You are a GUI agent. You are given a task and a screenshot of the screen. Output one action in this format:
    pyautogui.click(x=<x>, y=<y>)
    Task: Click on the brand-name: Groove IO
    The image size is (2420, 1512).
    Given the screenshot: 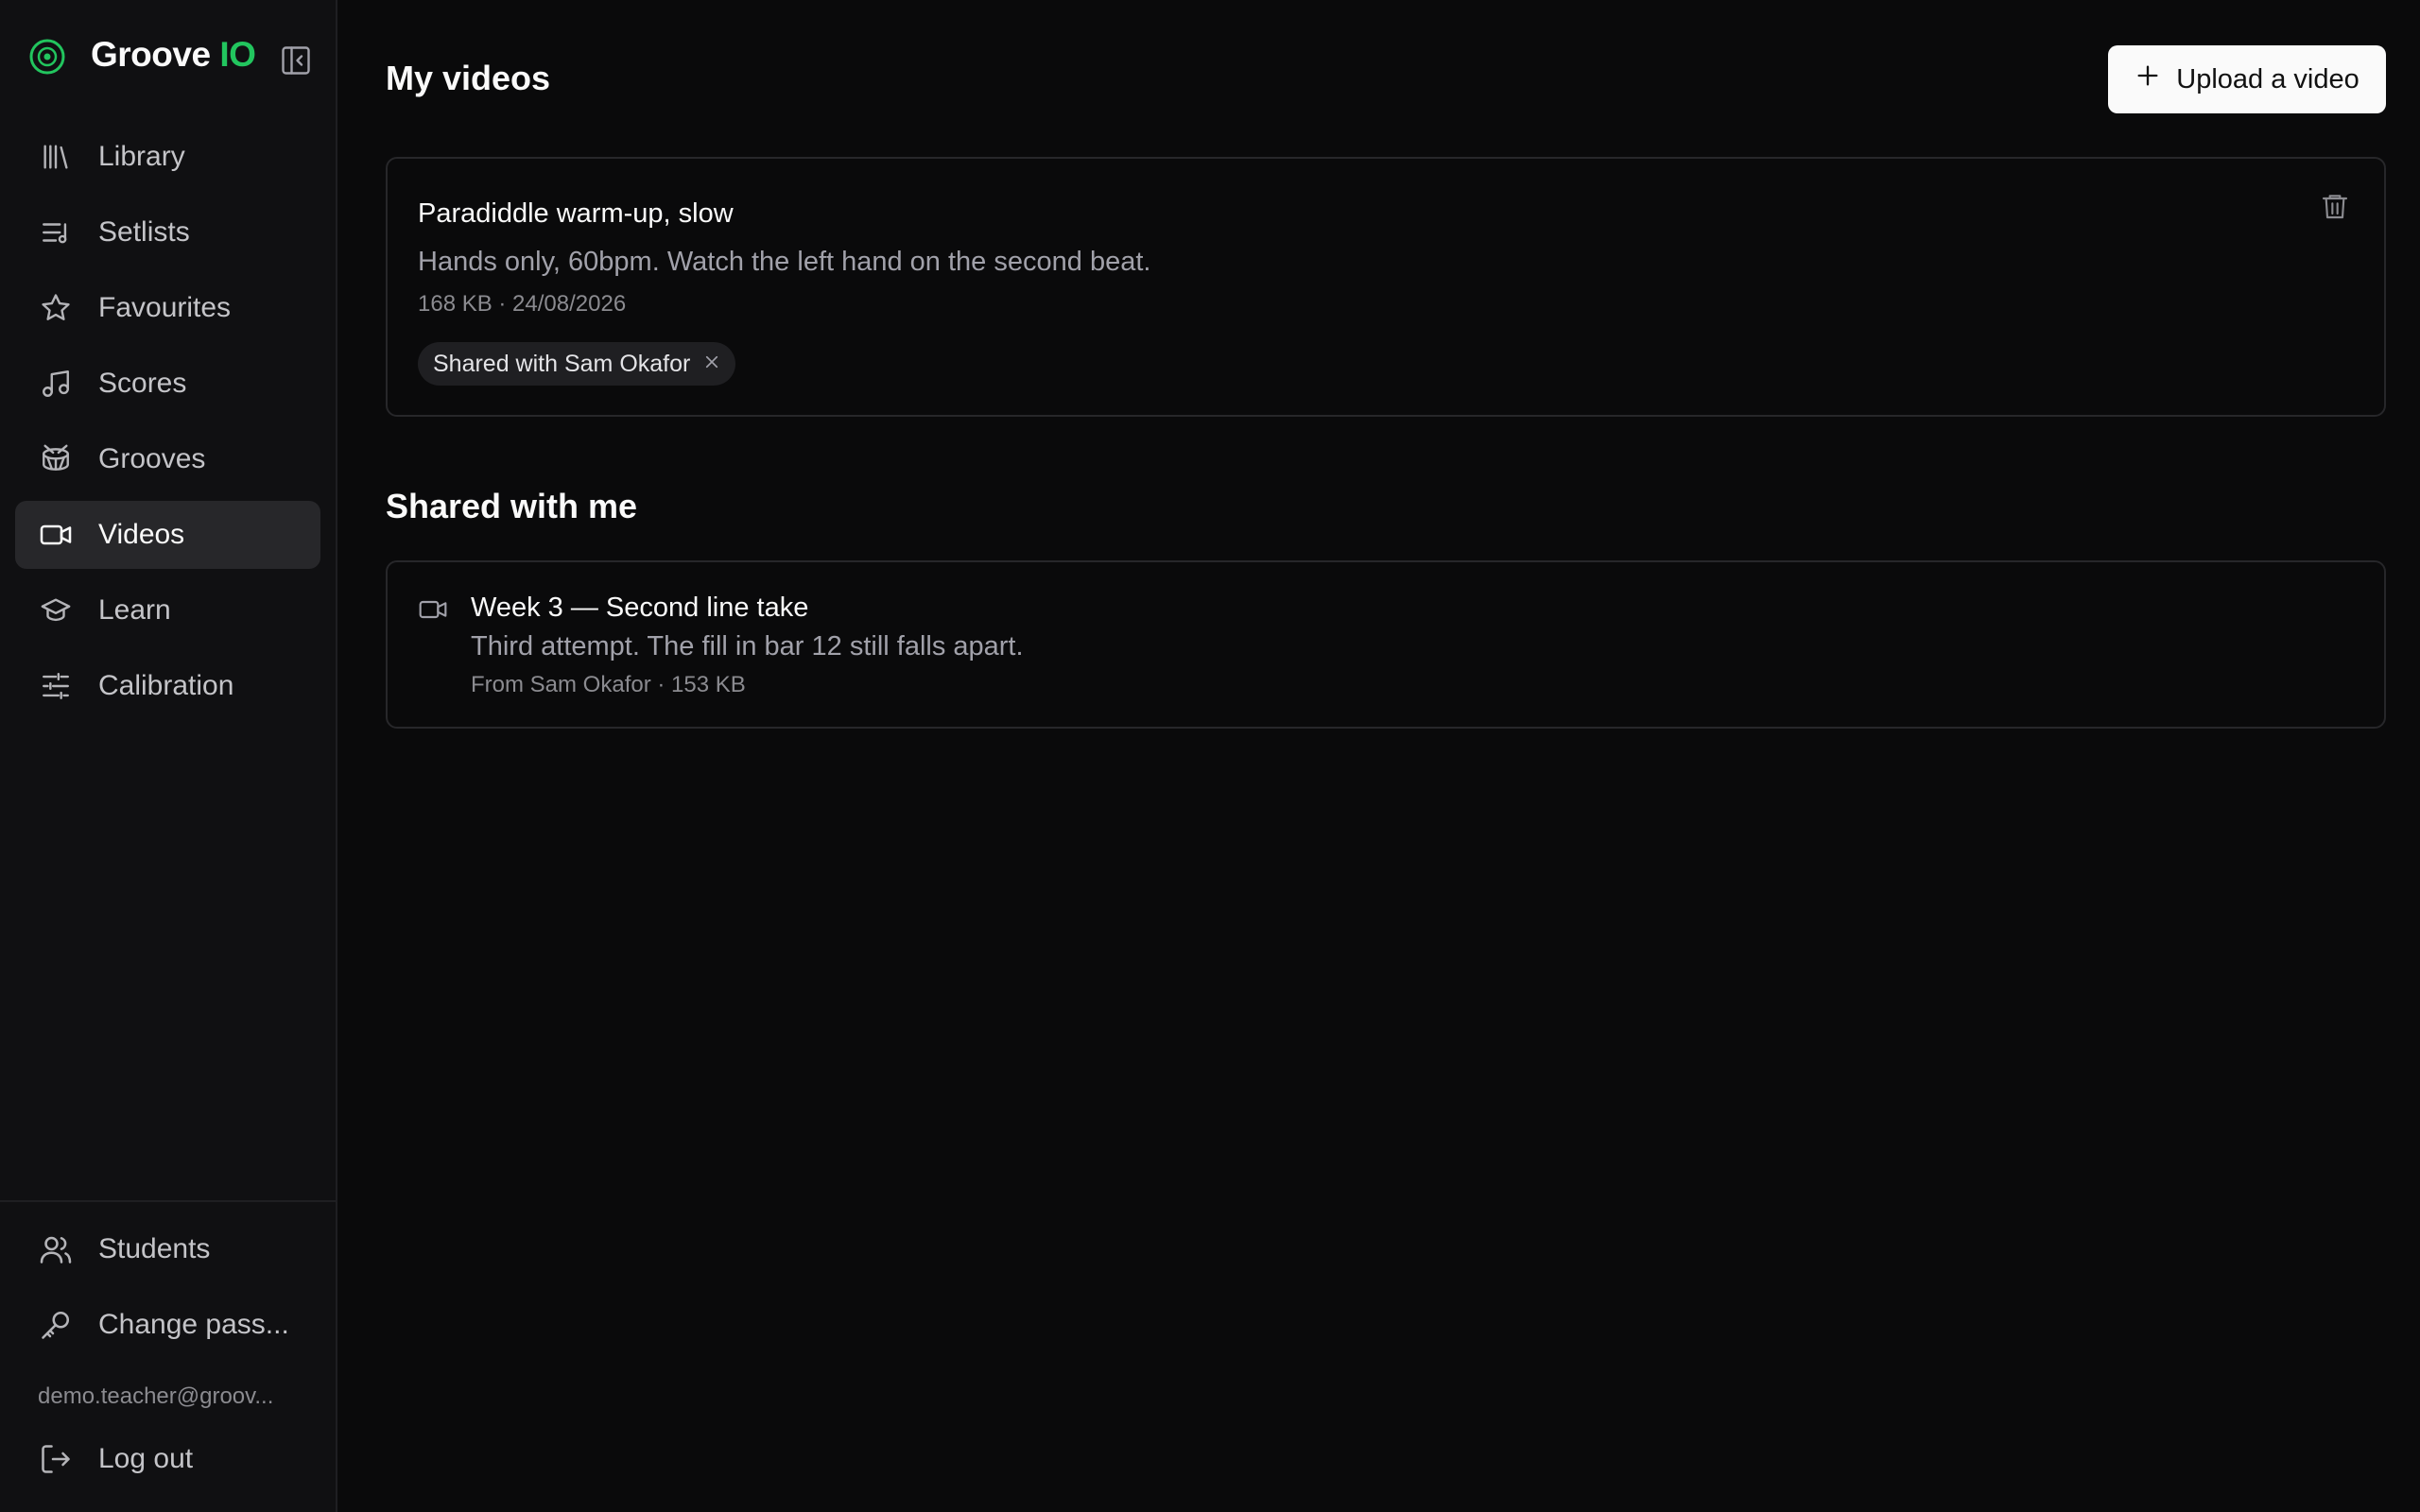 What is the action you would take?
    pyautogui.click(x=173, y=54)
    